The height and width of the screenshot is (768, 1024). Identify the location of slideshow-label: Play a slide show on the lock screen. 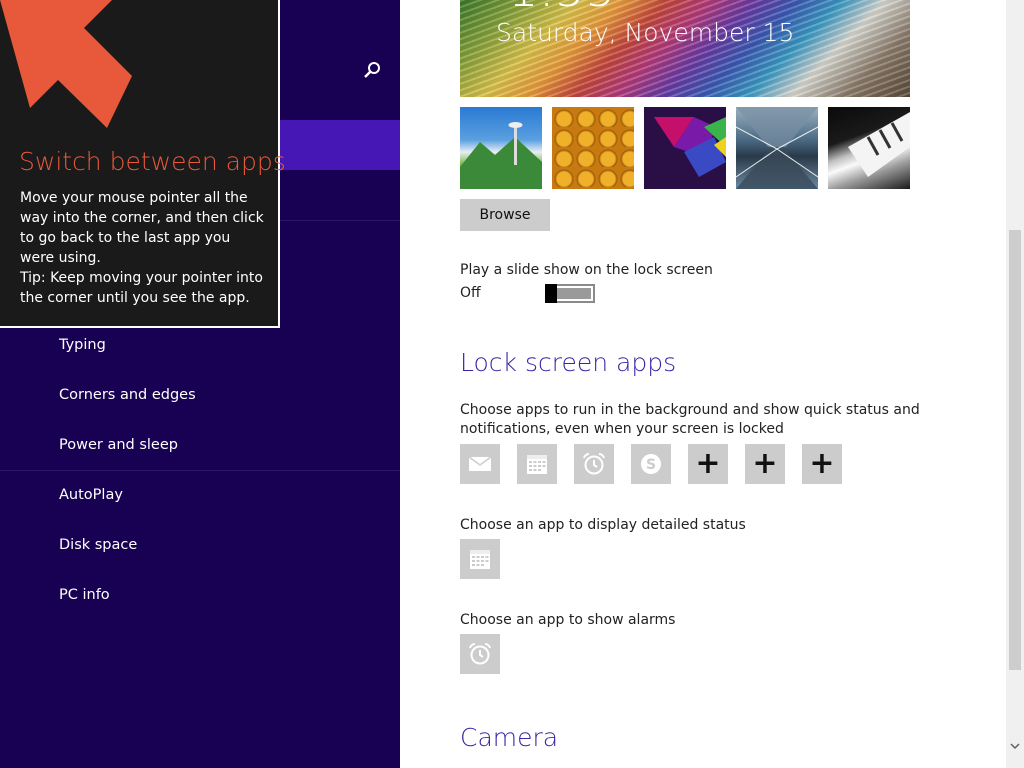
(586, 270).